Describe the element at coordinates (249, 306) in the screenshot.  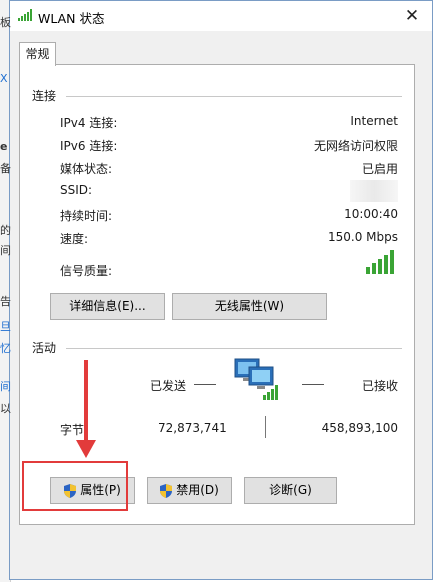
I see `wireless-properties-button: 无线属性(W)` at that location.